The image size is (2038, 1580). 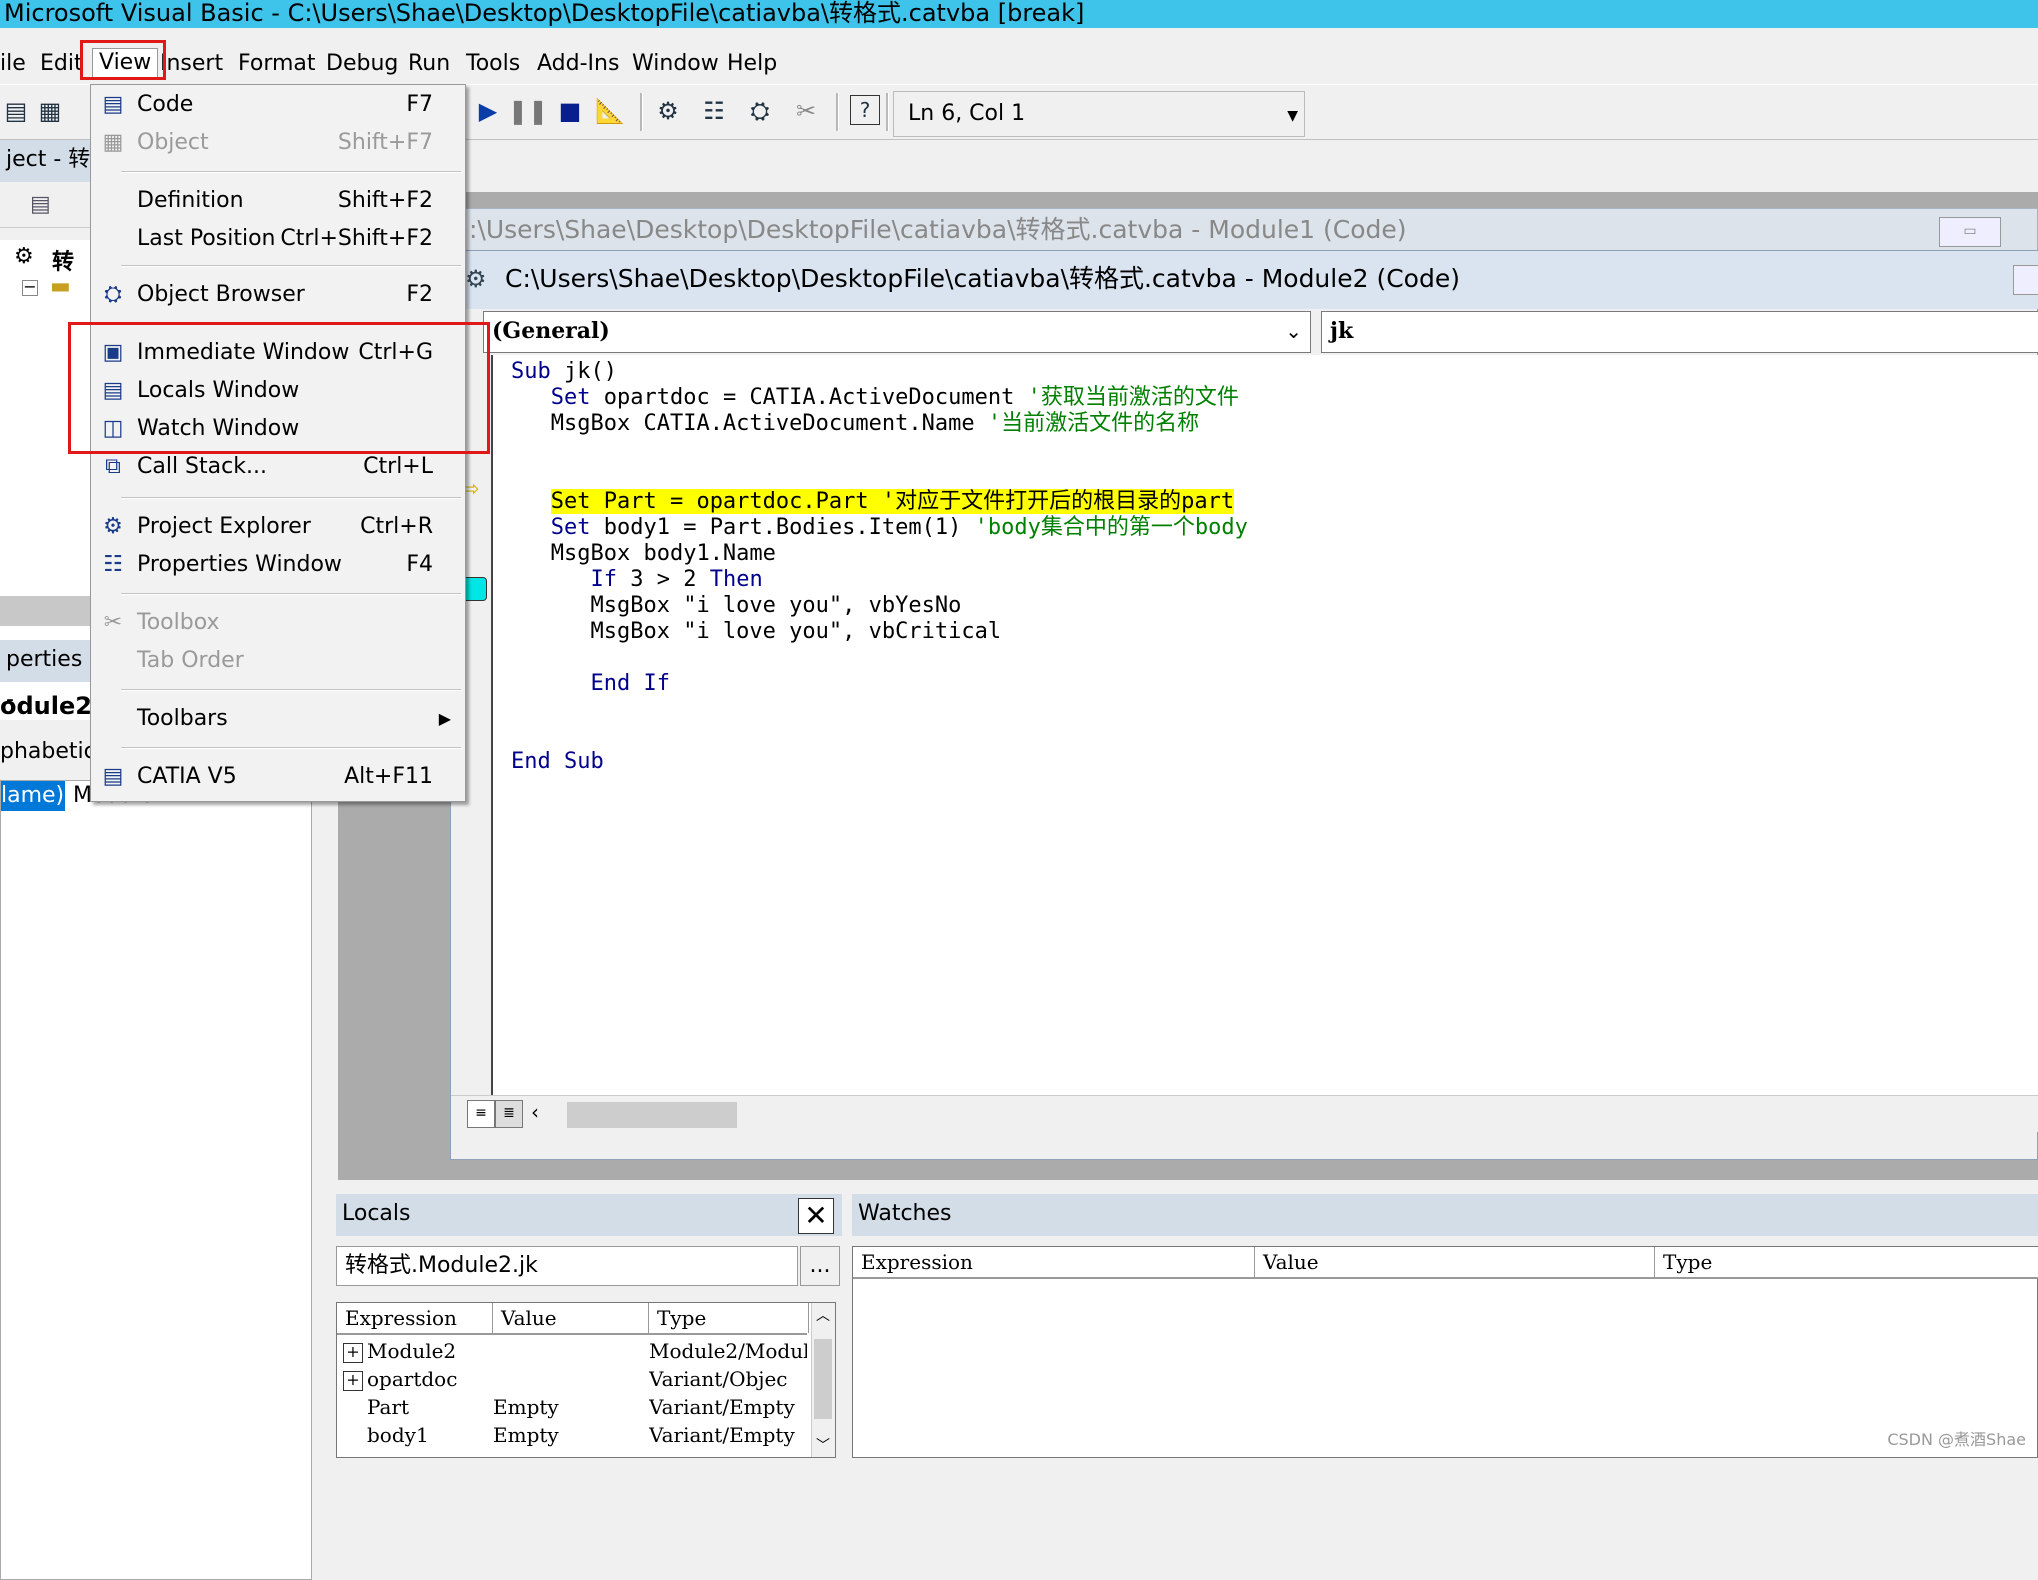 I want to click on scroll-down-icon: ﹀, so click(x=823, y=1445).